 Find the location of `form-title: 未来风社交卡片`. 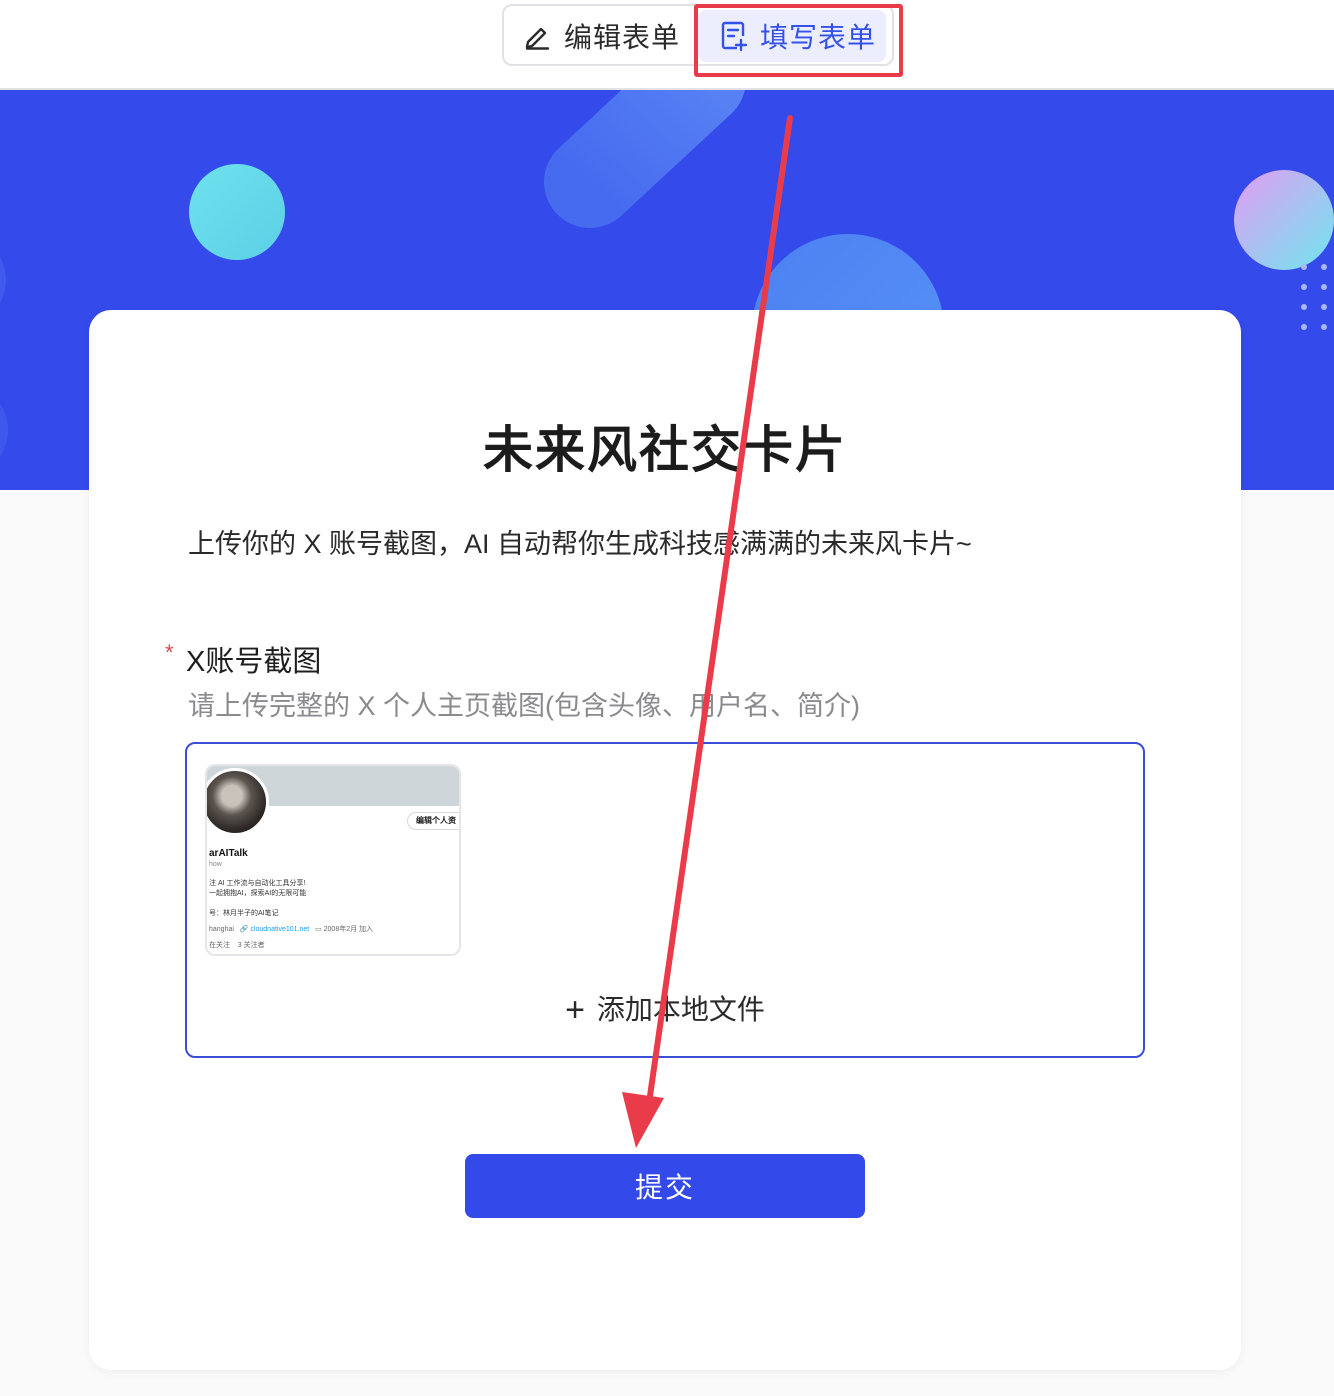

form-title: 未来风社交卡片 is located at coordinates (665, 450).